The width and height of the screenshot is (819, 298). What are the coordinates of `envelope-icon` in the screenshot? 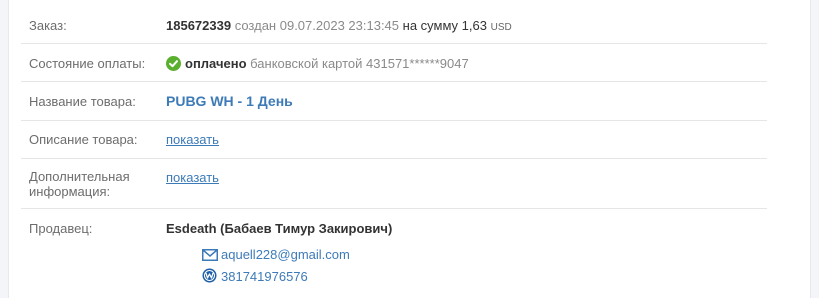 It's located at (210, 256).